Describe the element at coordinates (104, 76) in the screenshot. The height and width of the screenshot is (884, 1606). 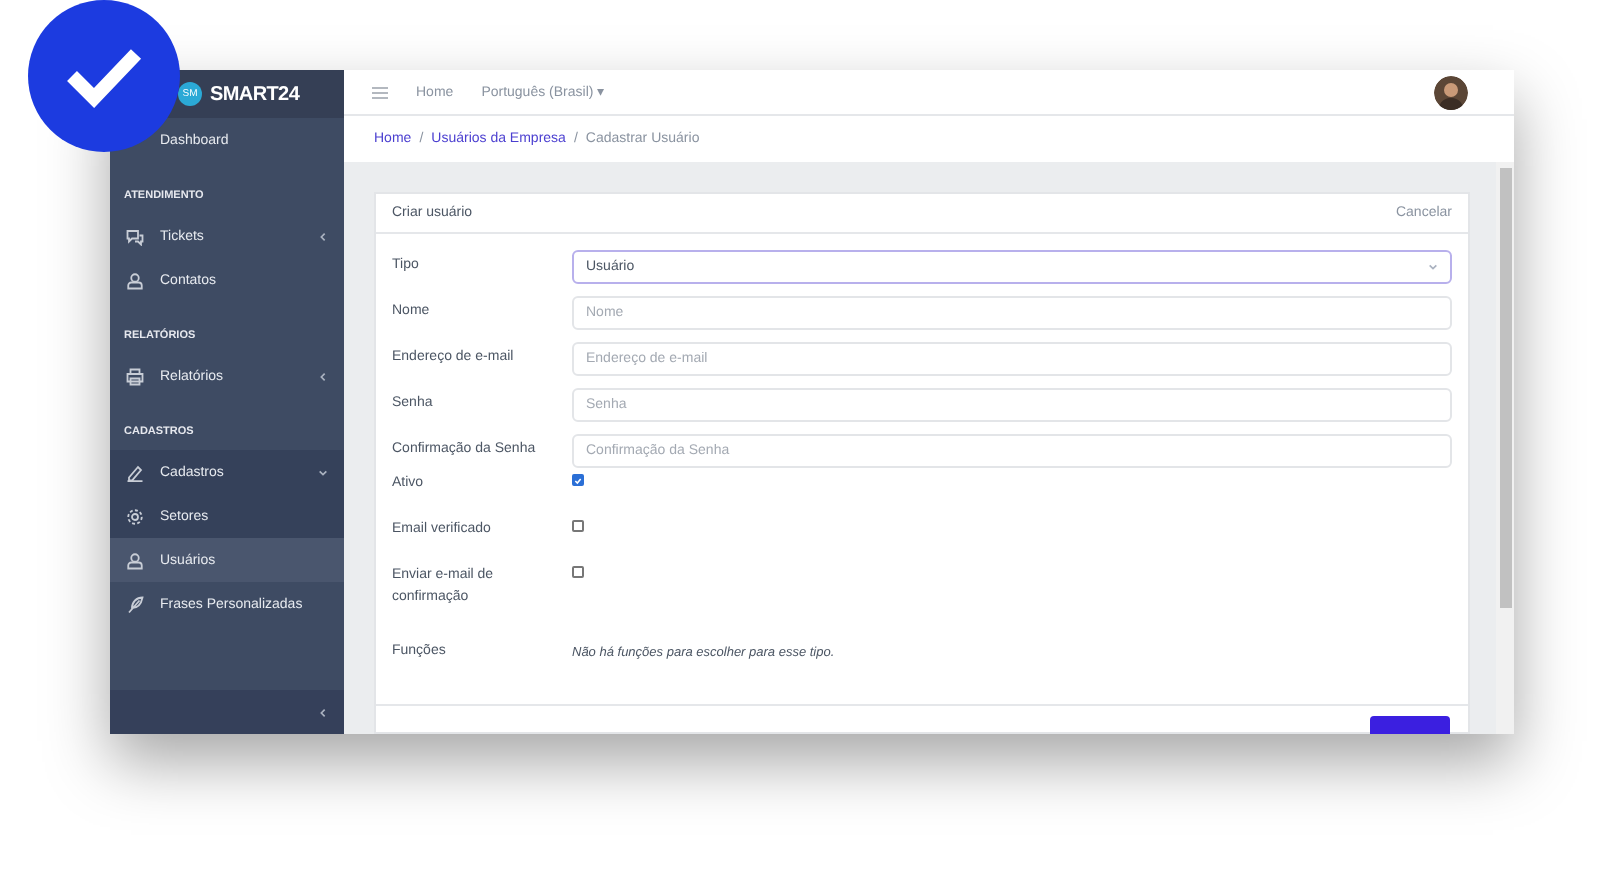
I see `check-icon` at that location.